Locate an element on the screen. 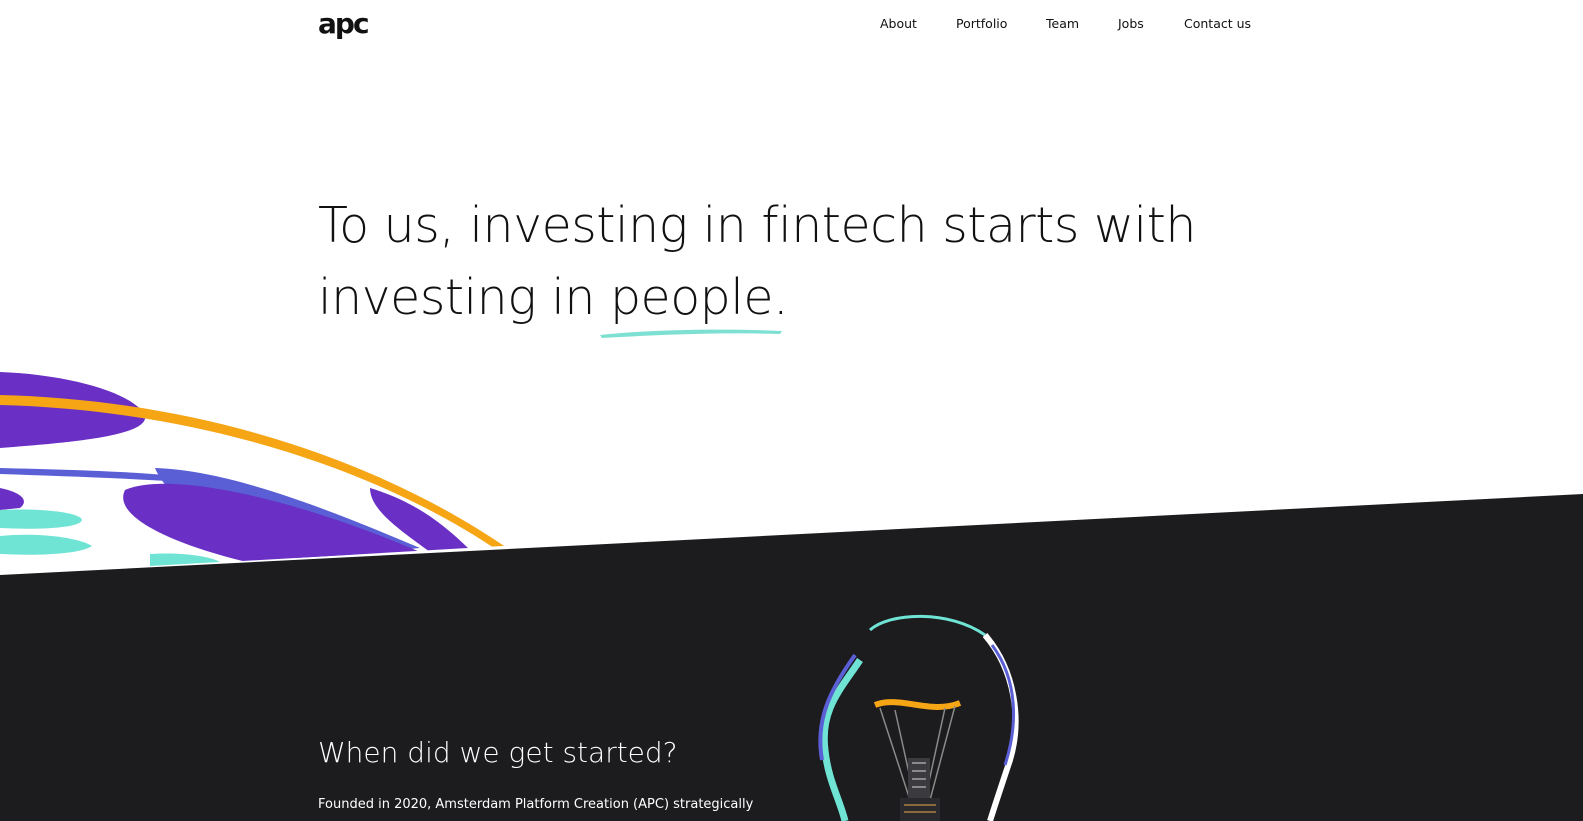  nav-jobs: Jobs is located at coordinates (1131, 24).